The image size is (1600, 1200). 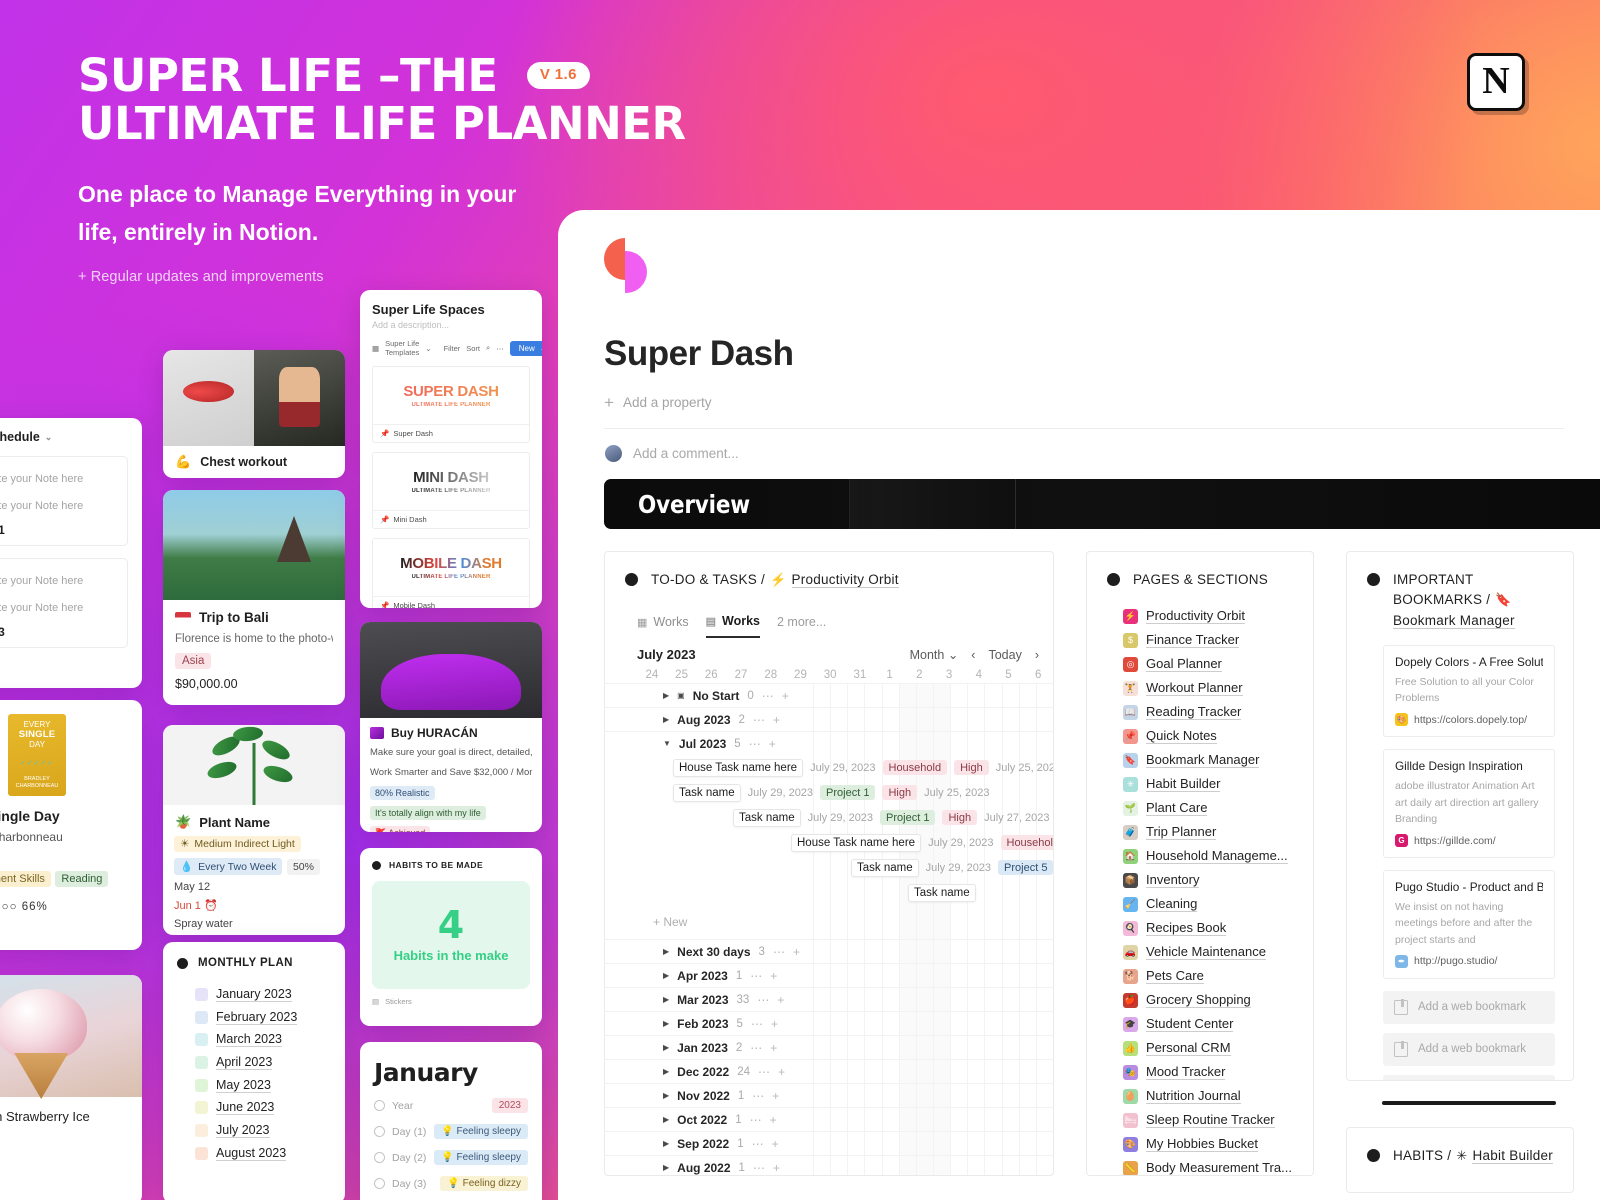 What do you see at coordinates (829, 999) in the screenshot?
I see `timeline-group-row: ▶ Mar 2023 33 ⋯ +` at bounding box center [829, 999].